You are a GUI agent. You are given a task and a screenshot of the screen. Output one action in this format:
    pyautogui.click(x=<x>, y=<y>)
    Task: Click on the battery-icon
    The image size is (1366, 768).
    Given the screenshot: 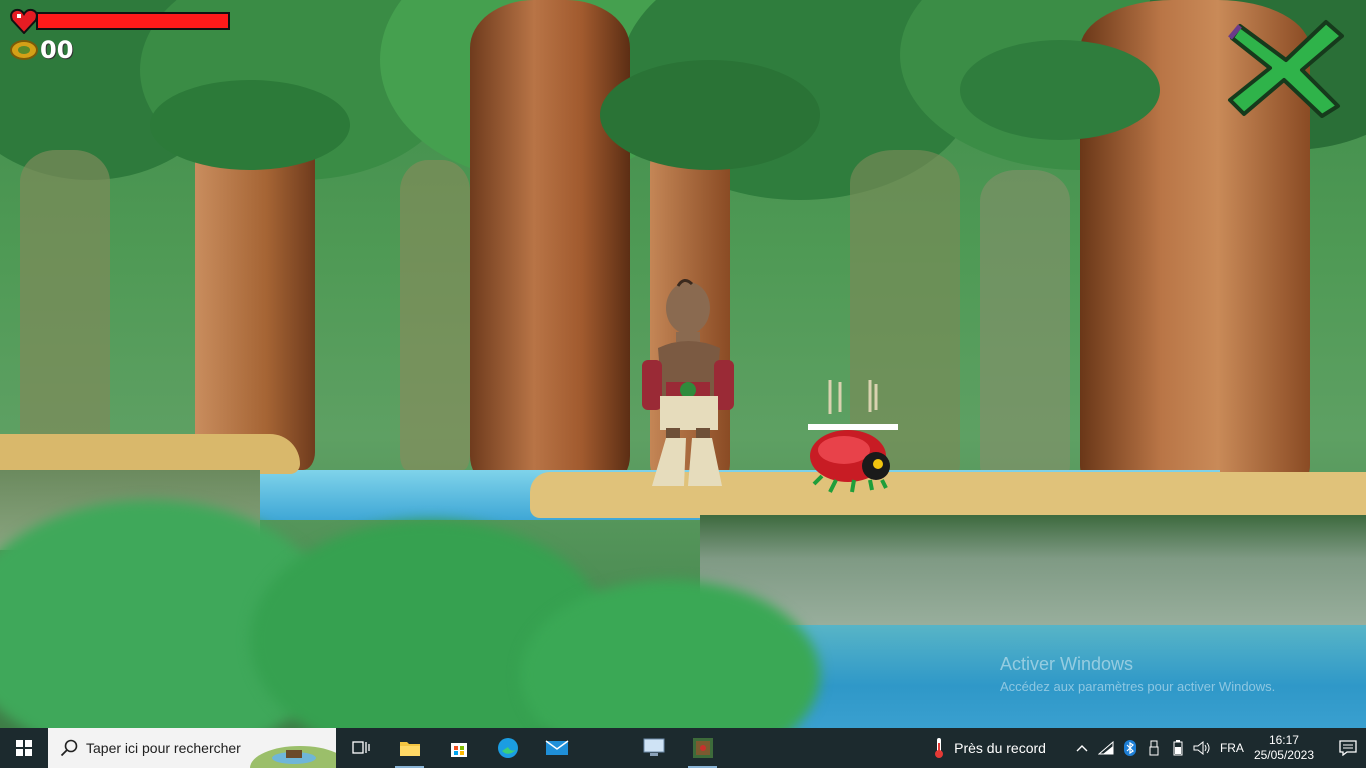 What is the action you would take?
    pyautogui.click(x=1178, y=748)
    